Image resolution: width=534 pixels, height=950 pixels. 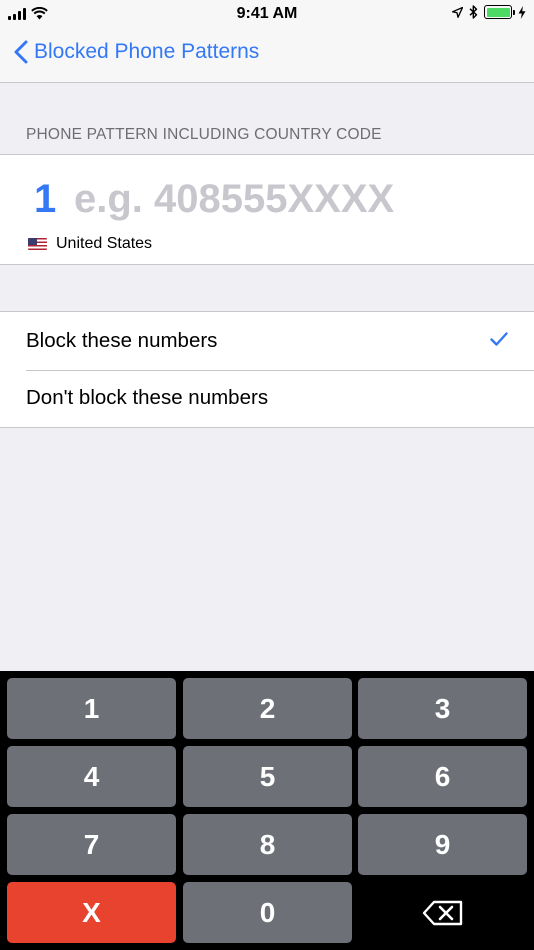 I want to click on country-code: 1, so click(x=45, y=199).